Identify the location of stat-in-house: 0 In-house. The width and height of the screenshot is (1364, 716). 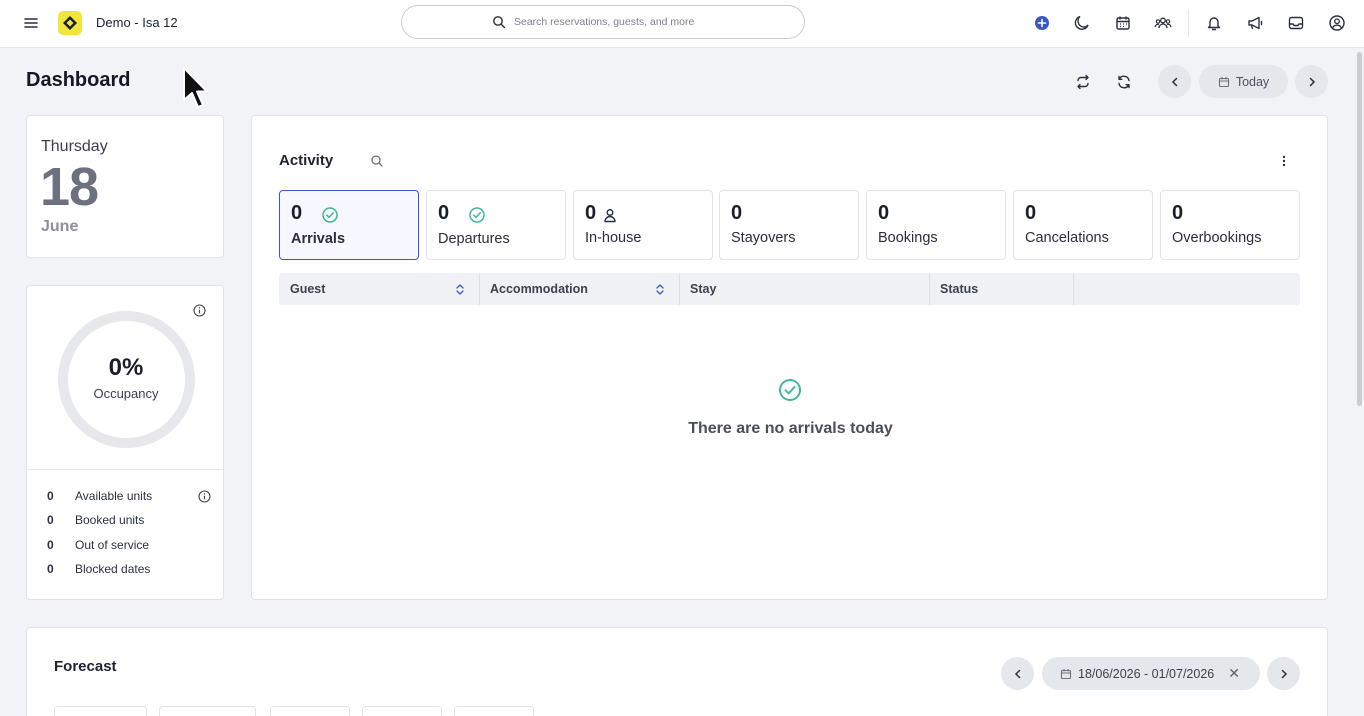
(643, 225).